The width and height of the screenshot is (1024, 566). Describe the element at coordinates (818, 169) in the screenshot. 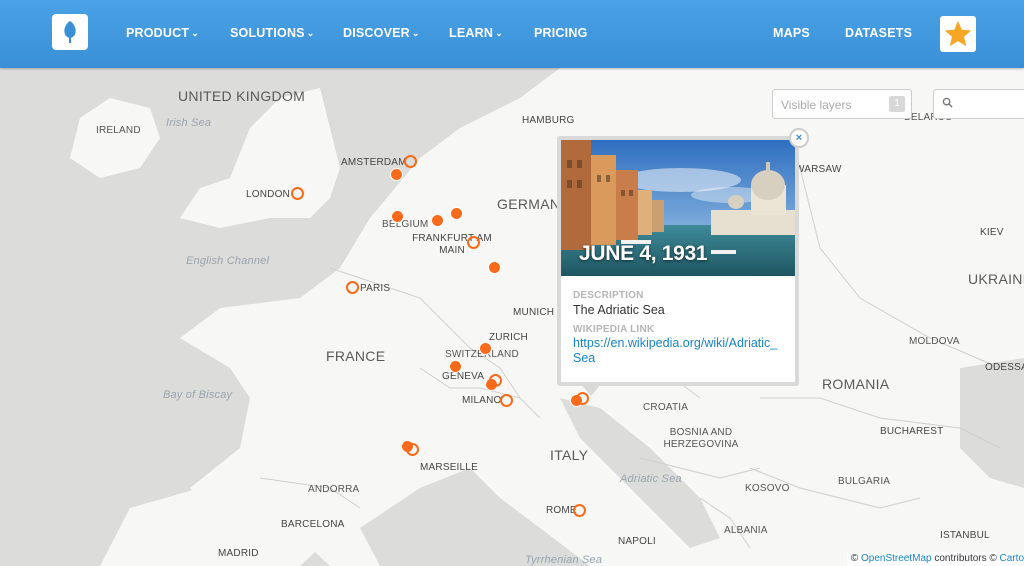

I see `city-label: WARSAW` at that location.